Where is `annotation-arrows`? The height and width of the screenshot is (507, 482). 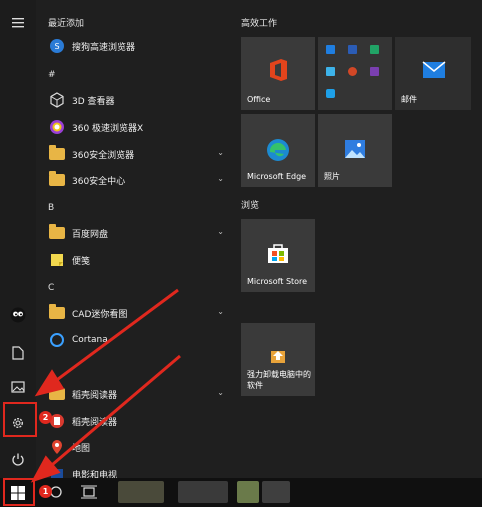 annotation-arrows is located at coordinates (105, 385).